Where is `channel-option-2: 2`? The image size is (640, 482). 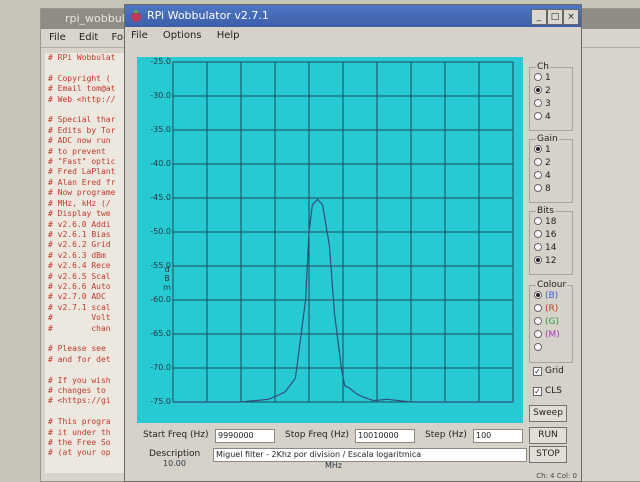
channel-option-2: 2 is located at coordinates (542, 91).